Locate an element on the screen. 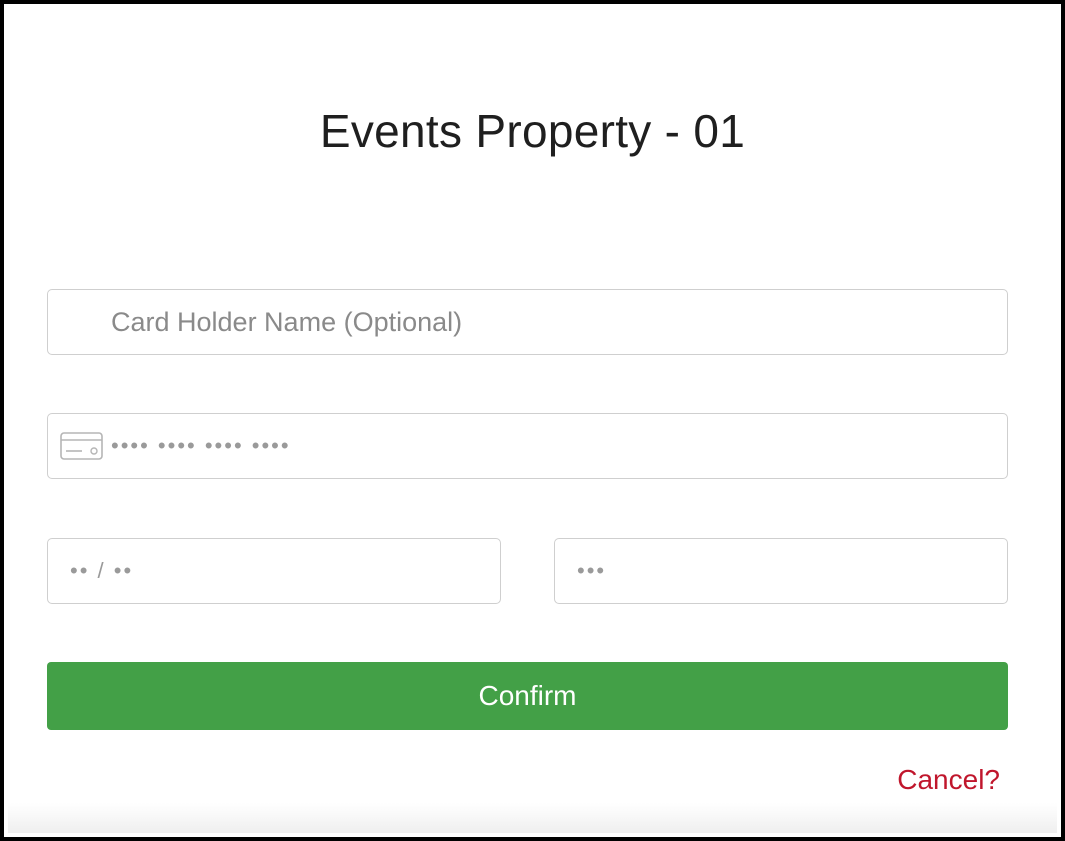  credit-card-icon is located at coordinates (81, 446).